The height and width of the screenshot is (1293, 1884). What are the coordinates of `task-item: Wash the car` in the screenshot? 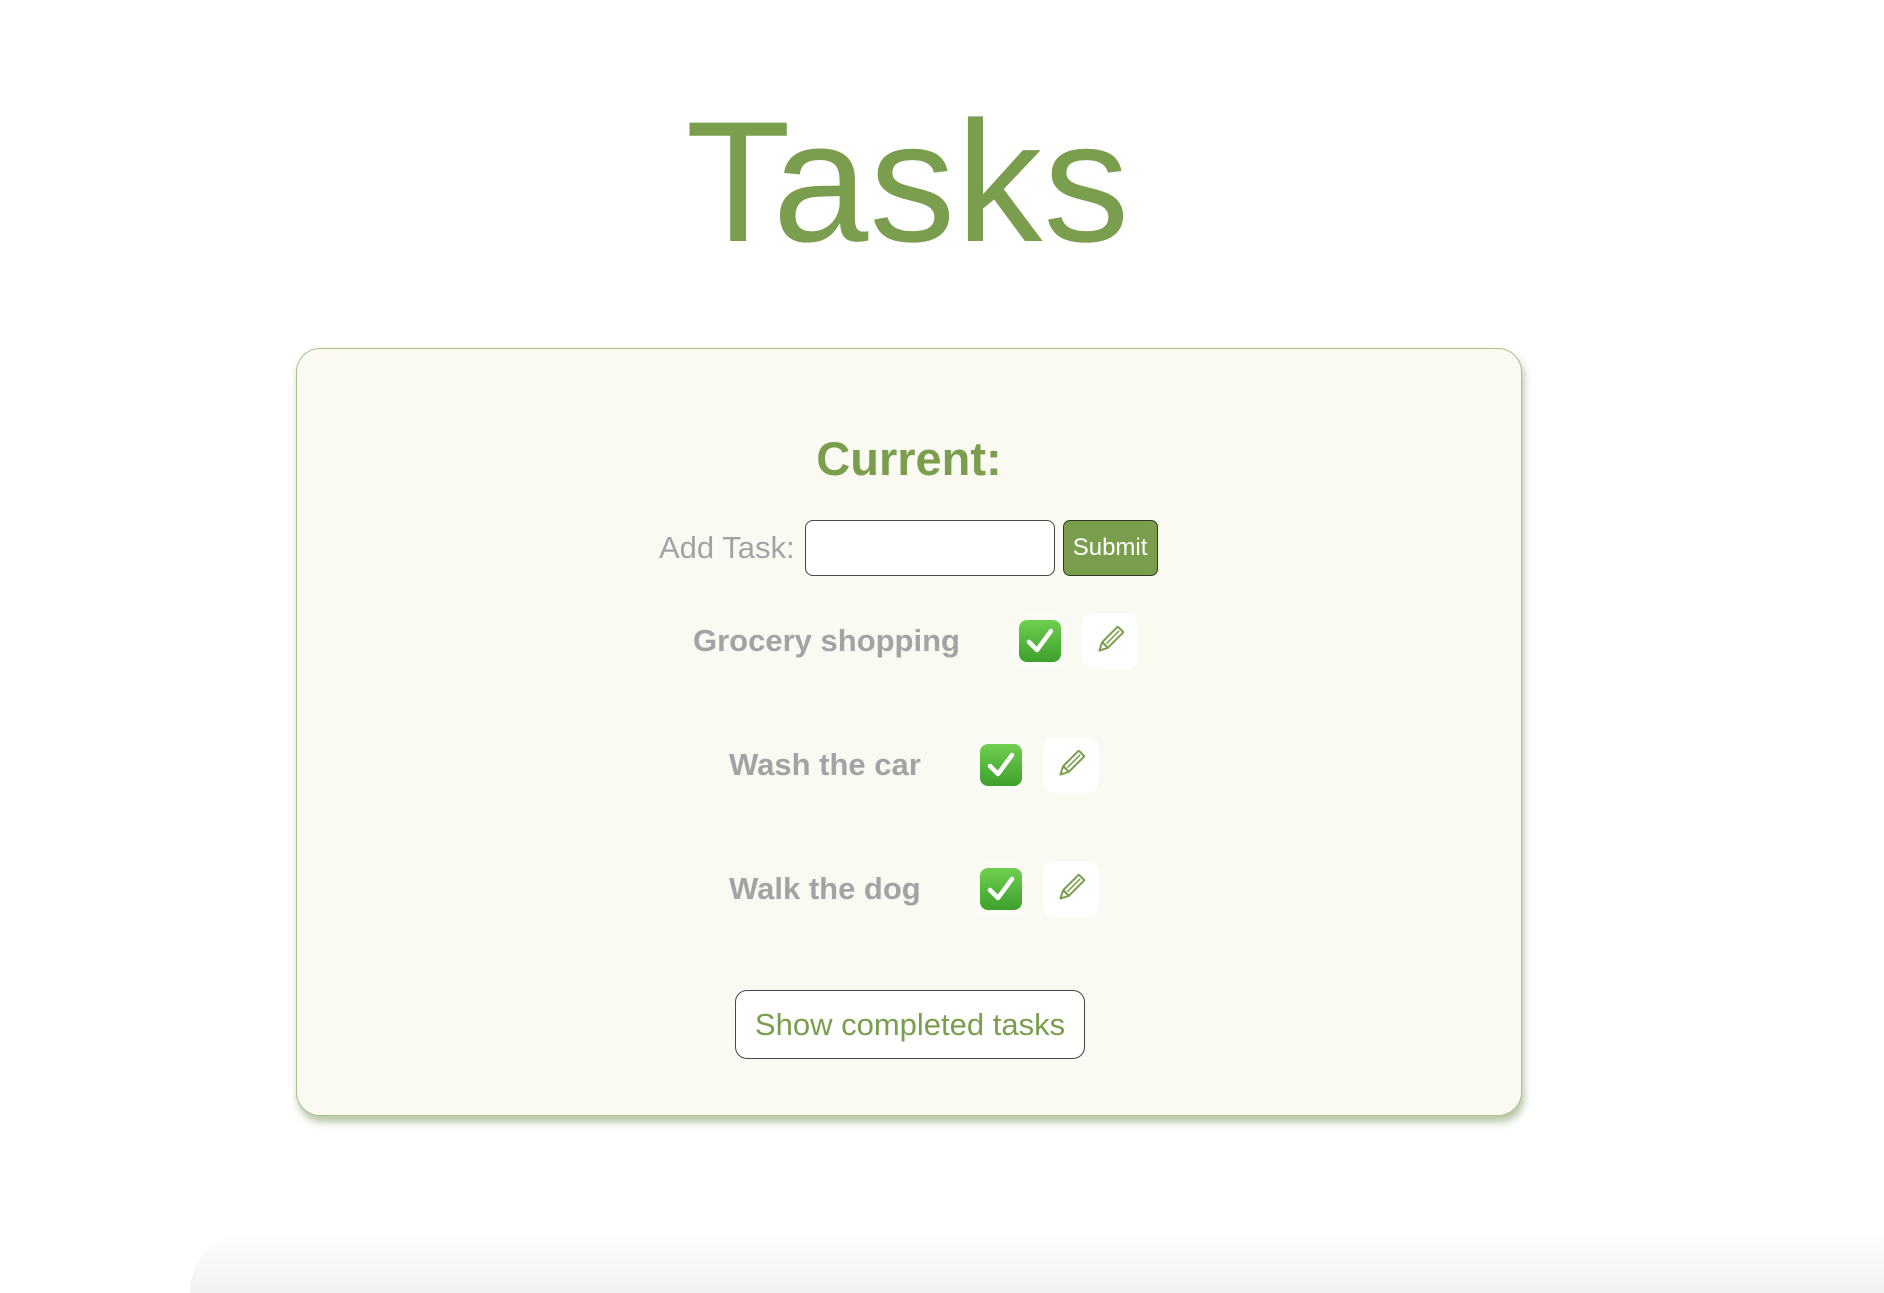 It's located at (914, 765).